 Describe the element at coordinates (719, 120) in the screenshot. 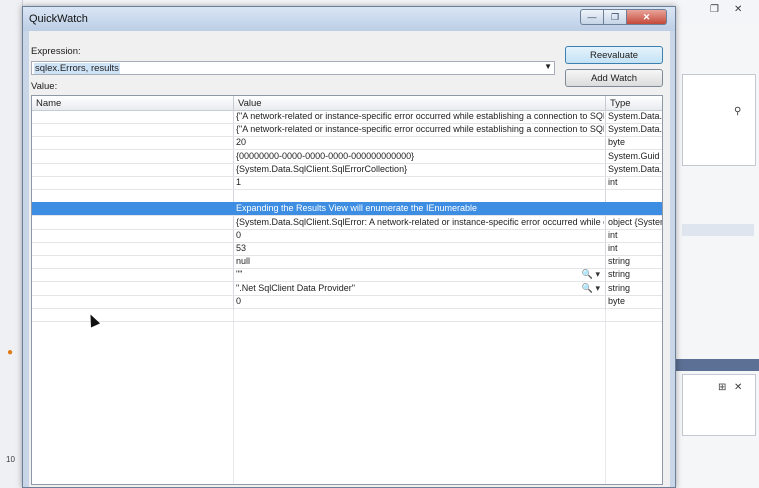

I see `ide-solution-pane` at that location.